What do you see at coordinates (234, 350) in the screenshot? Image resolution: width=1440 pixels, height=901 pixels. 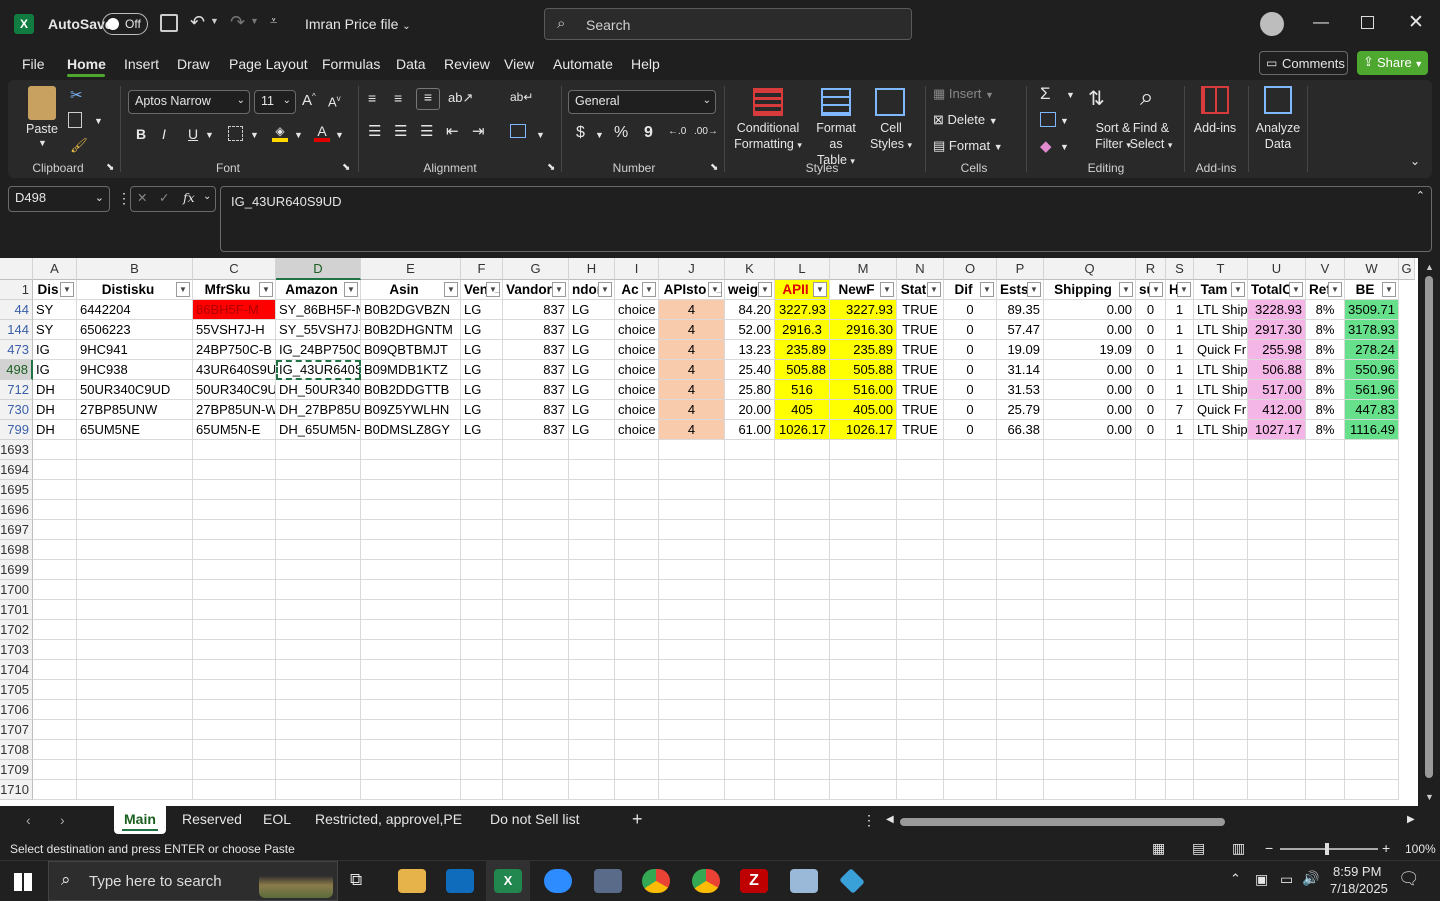 I see `table-cell: 24BP750C-B` at bounding box center [234, 350].